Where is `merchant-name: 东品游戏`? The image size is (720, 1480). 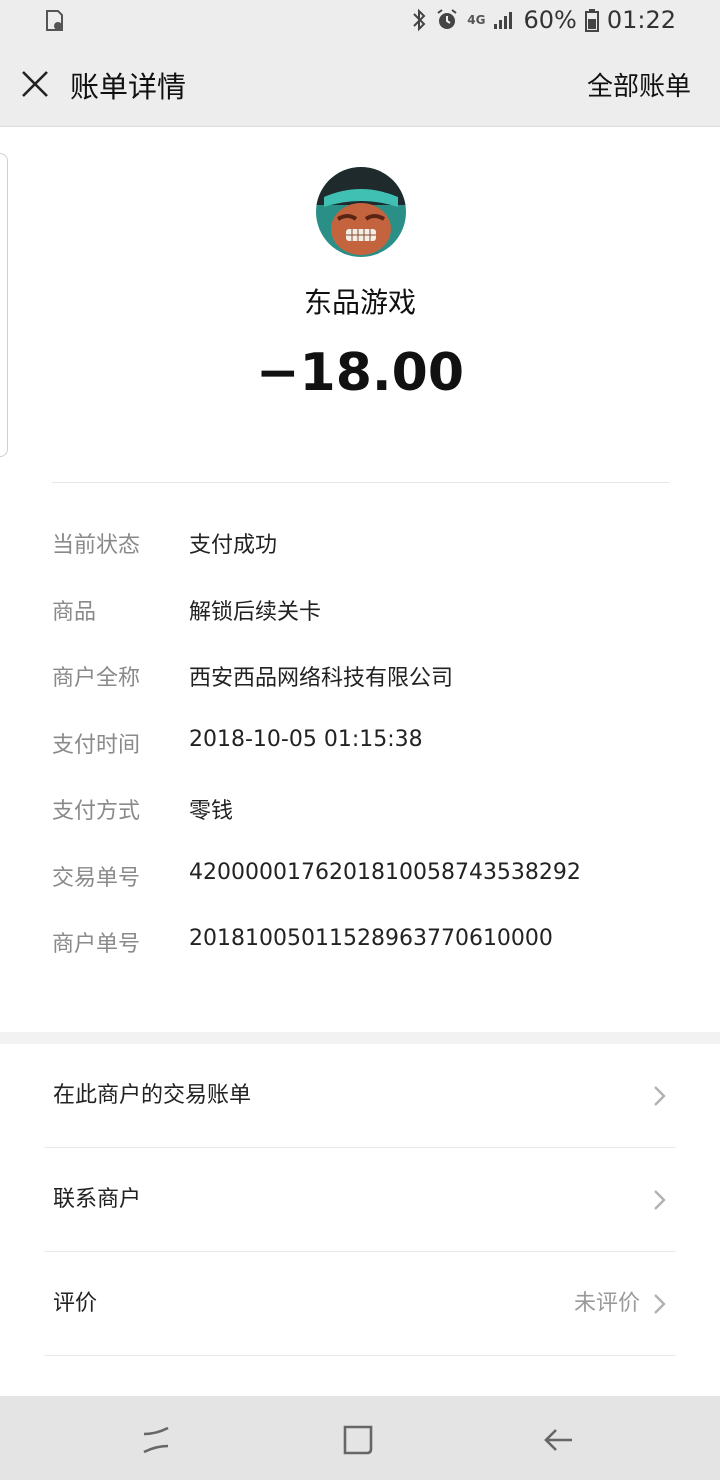
merchant-name: 东品游戏 is located at coordinates (359, 302).